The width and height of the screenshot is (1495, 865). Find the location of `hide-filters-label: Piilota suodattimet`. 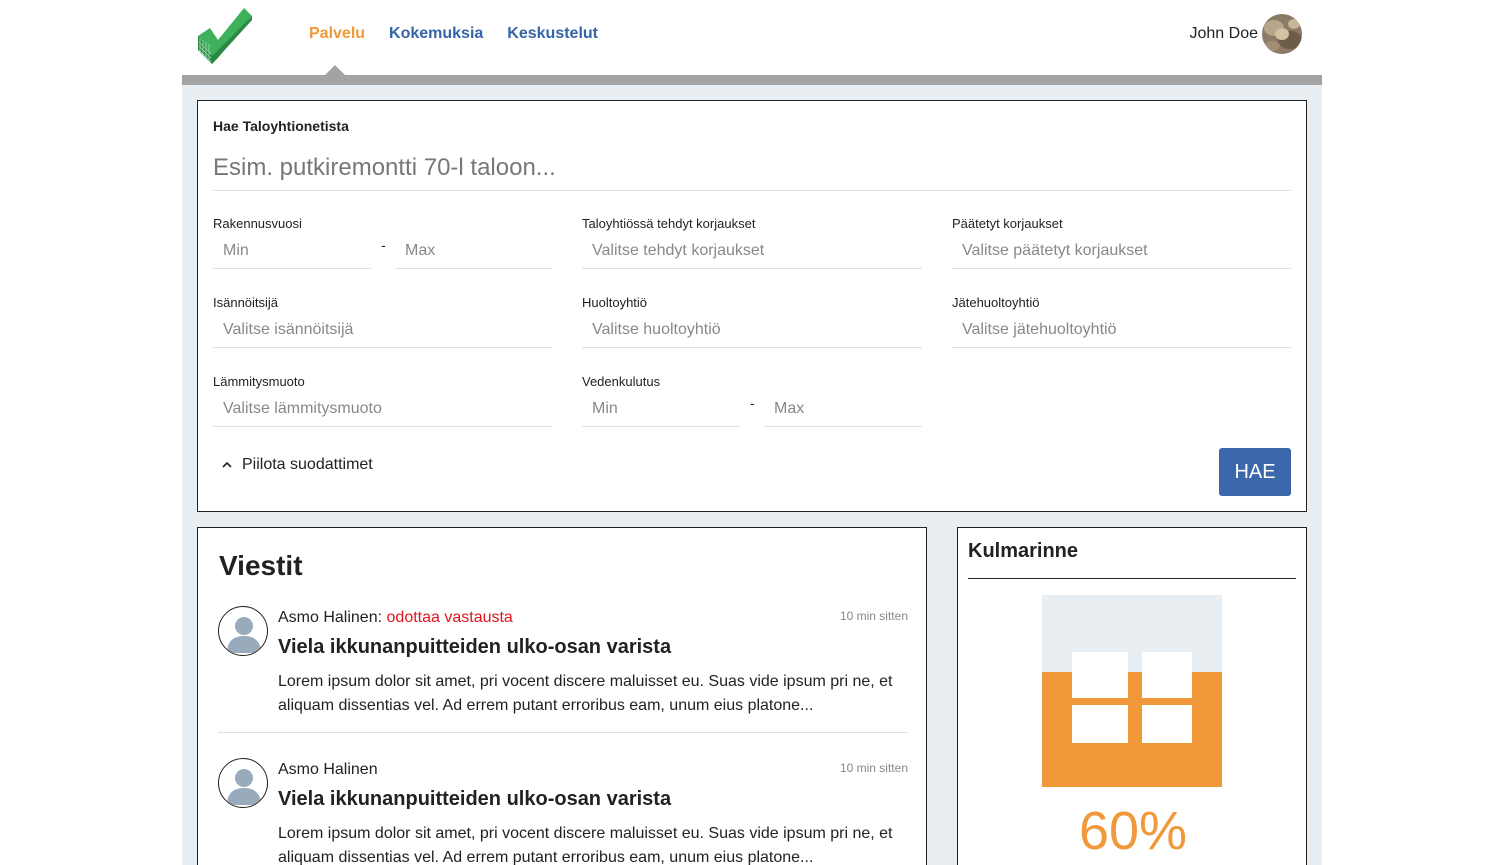

hide-filters-label: Piilota suodattimet is located at coordinates (307, 464).